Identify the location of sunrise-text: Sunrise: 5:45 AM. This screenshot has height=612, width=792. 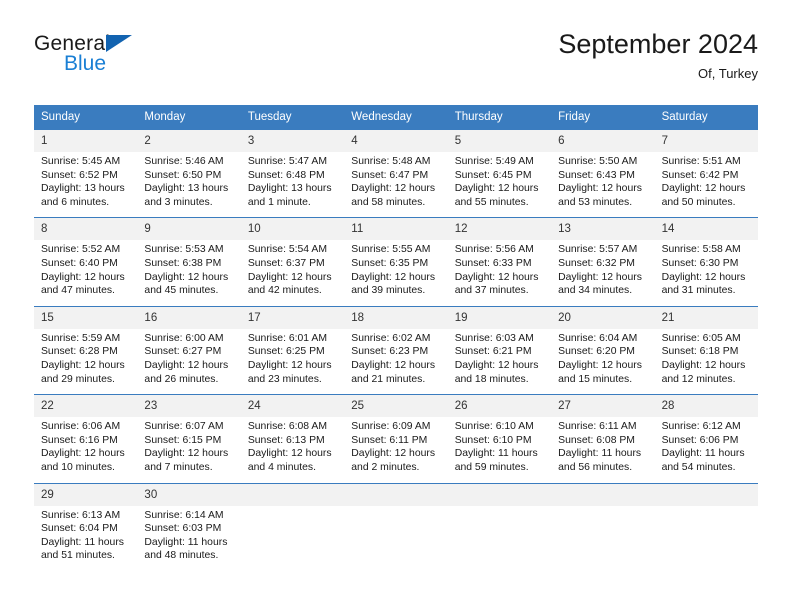
(81, 161).